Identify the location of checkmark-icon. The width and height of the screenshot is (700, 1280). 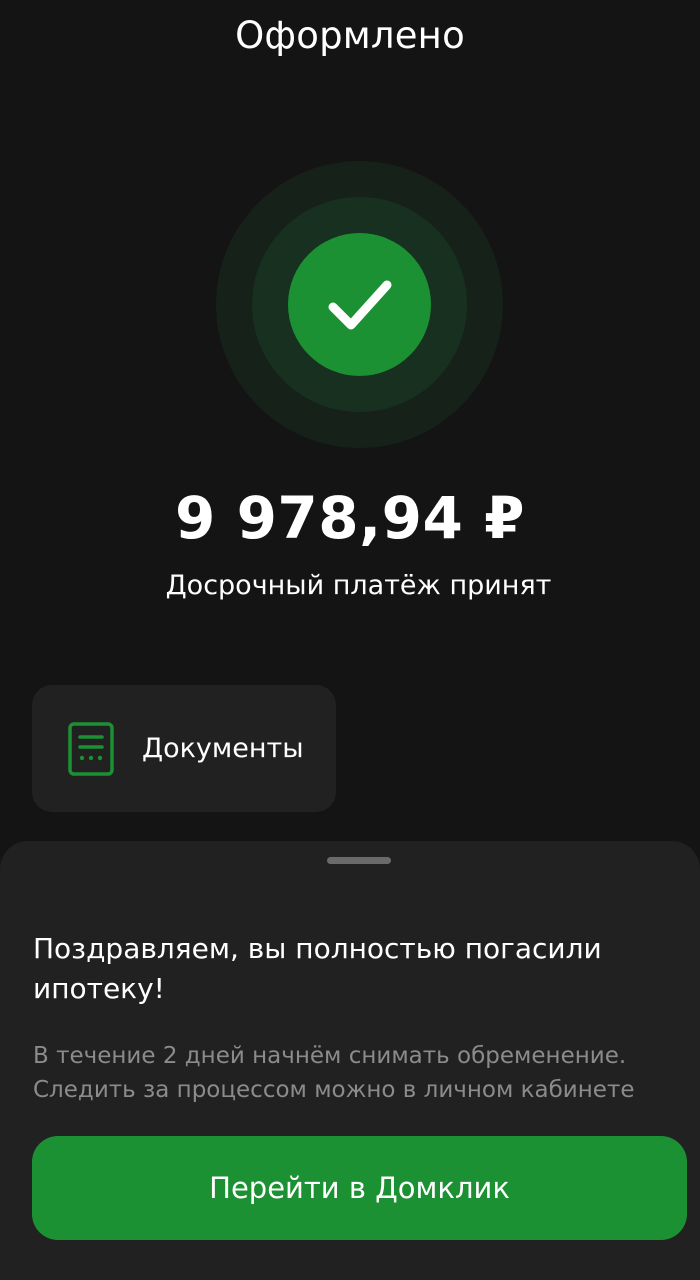
(359, 304).